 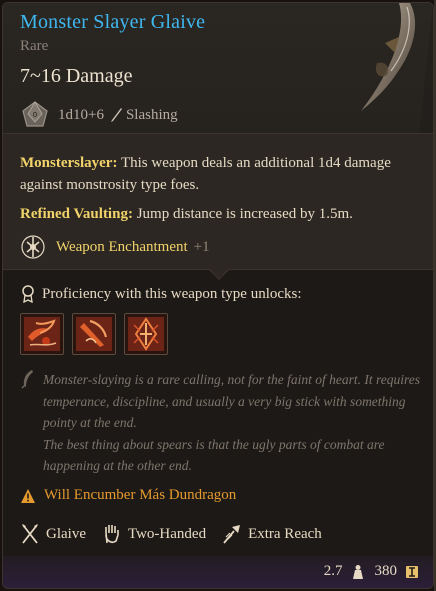 I want to click on enchantment-icon, so click(x=33, y=247).